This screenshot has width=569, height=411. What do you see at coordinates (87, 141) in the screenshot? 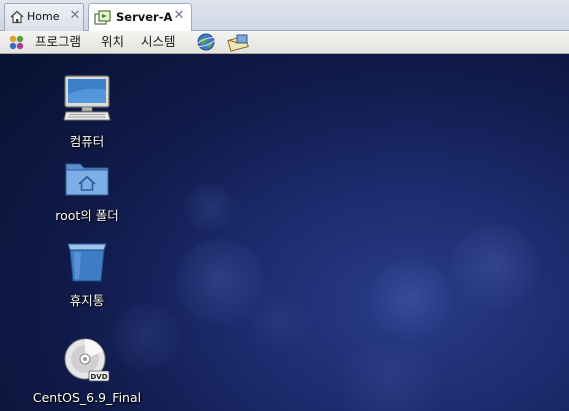
I see `desktop-icon-computer-label: 컴퓨터` at bounding box center [87, 141].